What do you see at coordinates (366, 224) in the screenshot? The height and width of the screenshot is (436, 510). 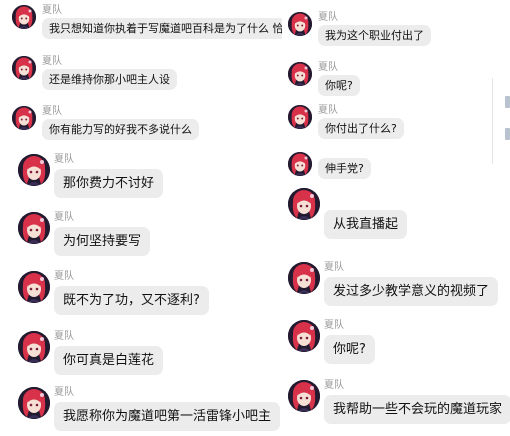 I see `message-bubble: 从我直播起` at bounding box center [366, 224].